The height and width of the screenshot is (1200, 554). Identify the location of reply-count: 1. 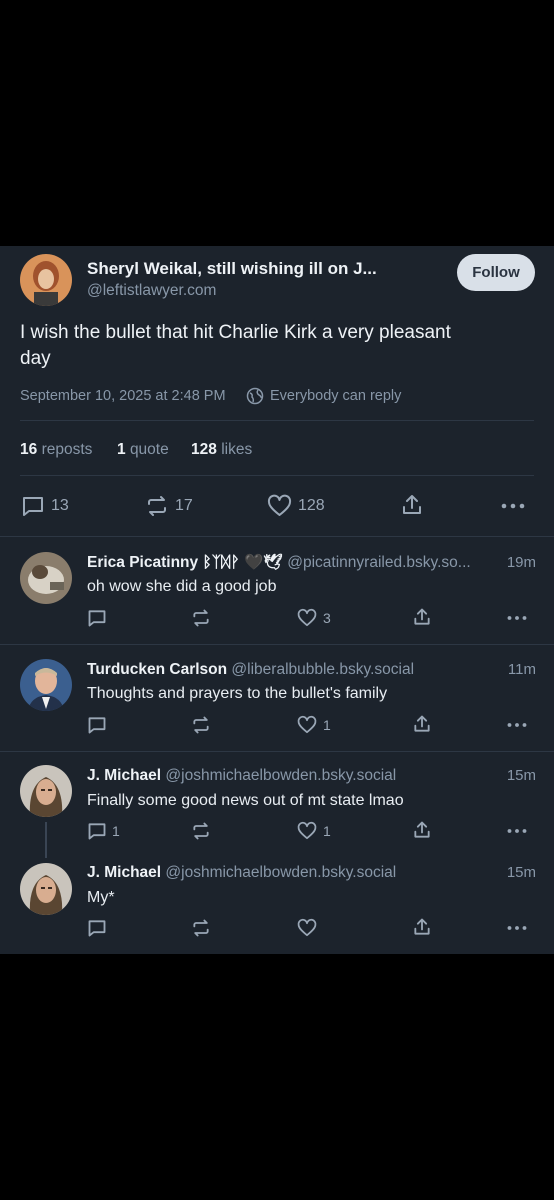
(116, 831).